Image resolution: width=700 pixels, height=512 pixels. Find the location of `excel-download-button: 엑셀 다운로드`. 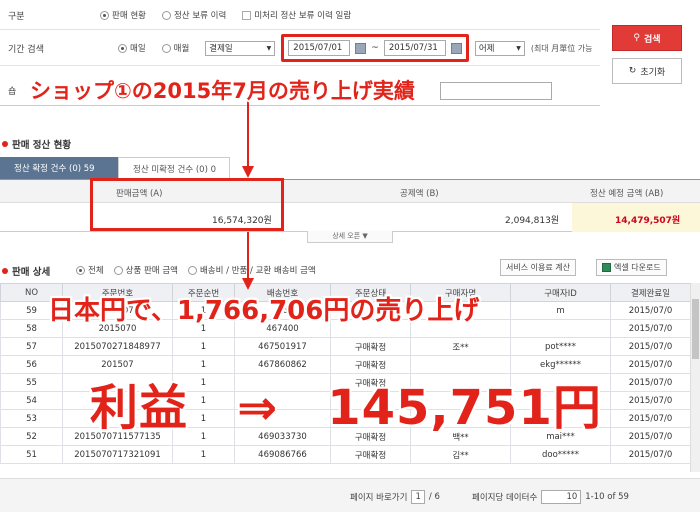

excel-download-button: 엑셀 다운로드 is located at coordinates (631, 267).